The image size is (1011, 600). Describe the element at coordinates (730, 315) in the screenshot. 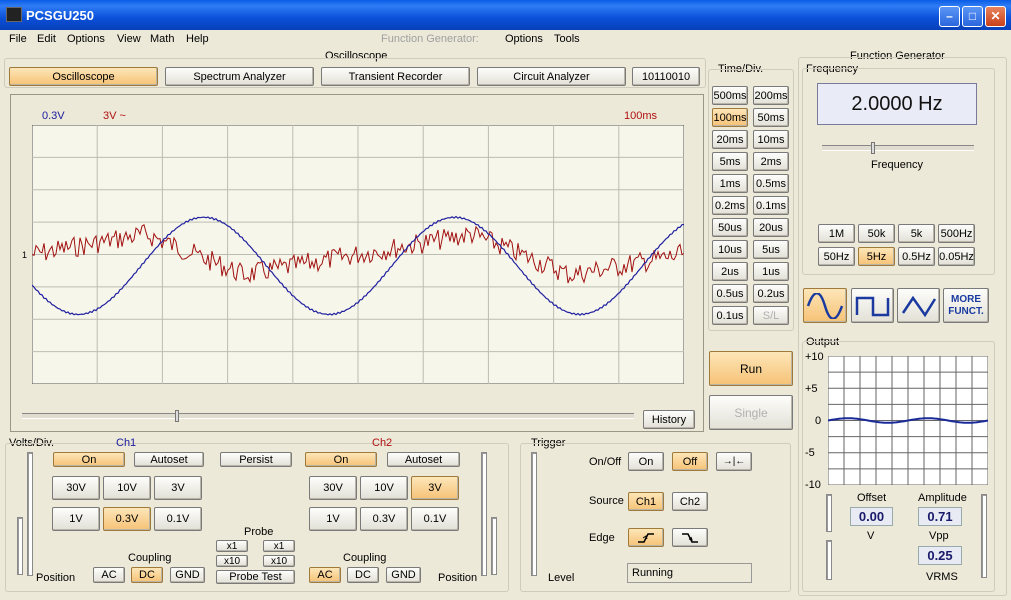

I see `timediv-button-20: 0.1us` at that location.